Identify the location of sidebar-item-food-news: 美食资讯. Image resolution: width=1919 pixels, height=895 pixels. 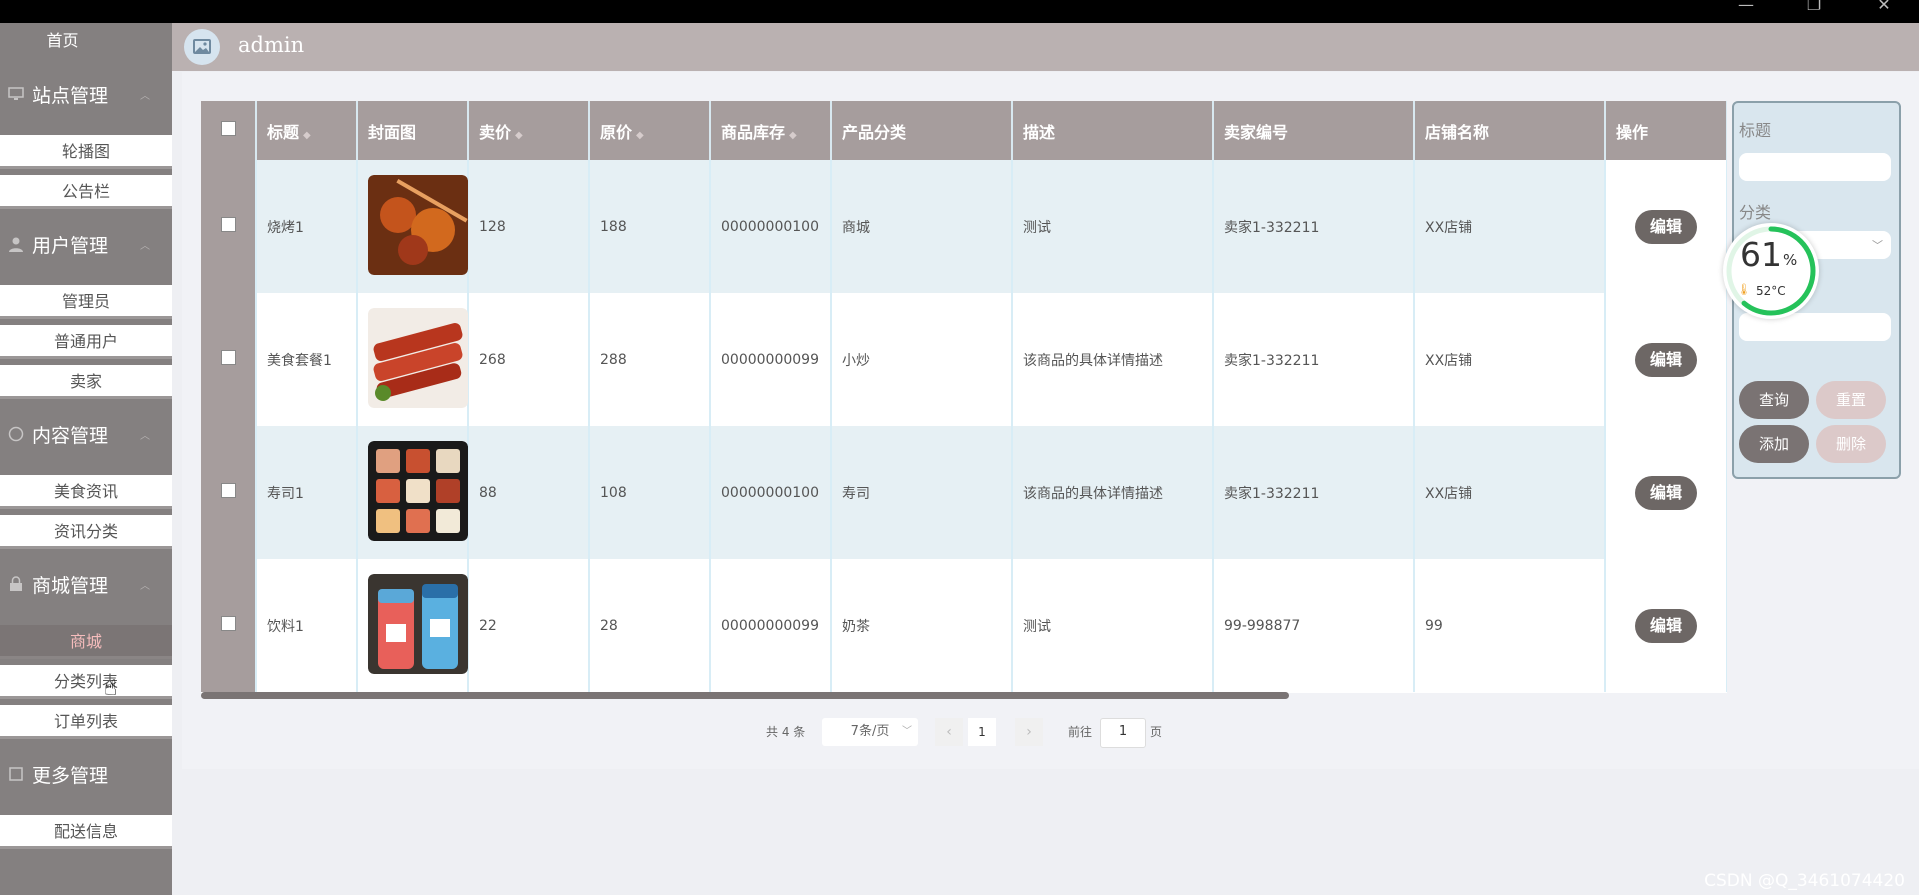
(86, 492).